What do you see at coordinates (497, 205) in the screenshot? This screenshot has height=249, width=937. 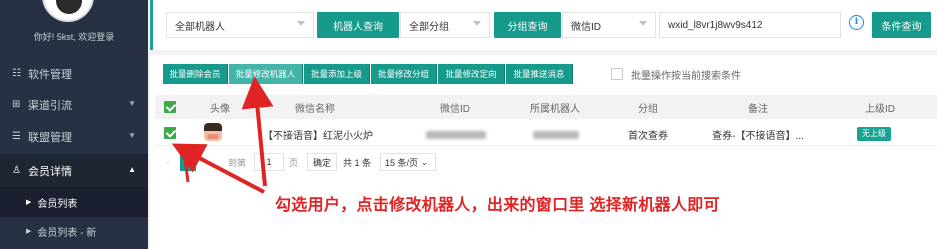 I see `annotation-text: 勾选用户，点击修改机器人，出来的窗口里 选择新机器人即可` at bounding box center [497, 205].